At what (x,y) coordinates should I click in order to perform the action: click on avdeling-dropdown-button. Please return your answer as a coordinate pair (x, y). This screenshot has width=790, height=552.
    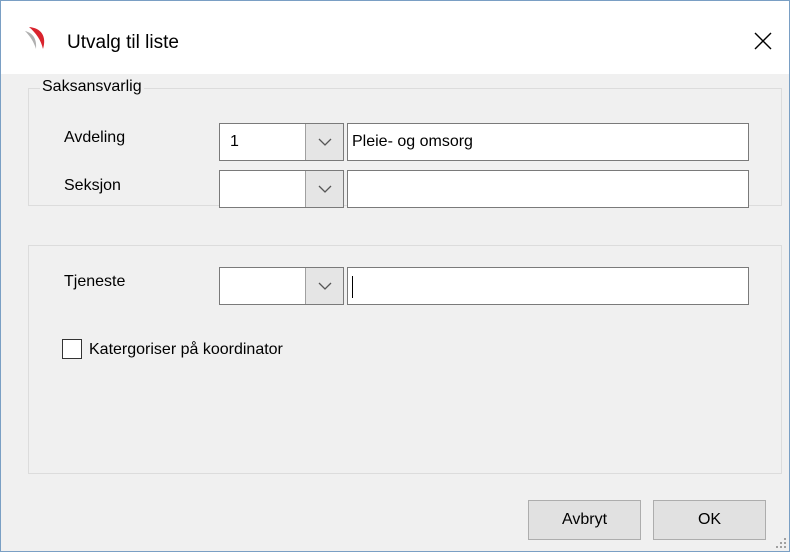
    Looking at the image, I should click on (324, 142).